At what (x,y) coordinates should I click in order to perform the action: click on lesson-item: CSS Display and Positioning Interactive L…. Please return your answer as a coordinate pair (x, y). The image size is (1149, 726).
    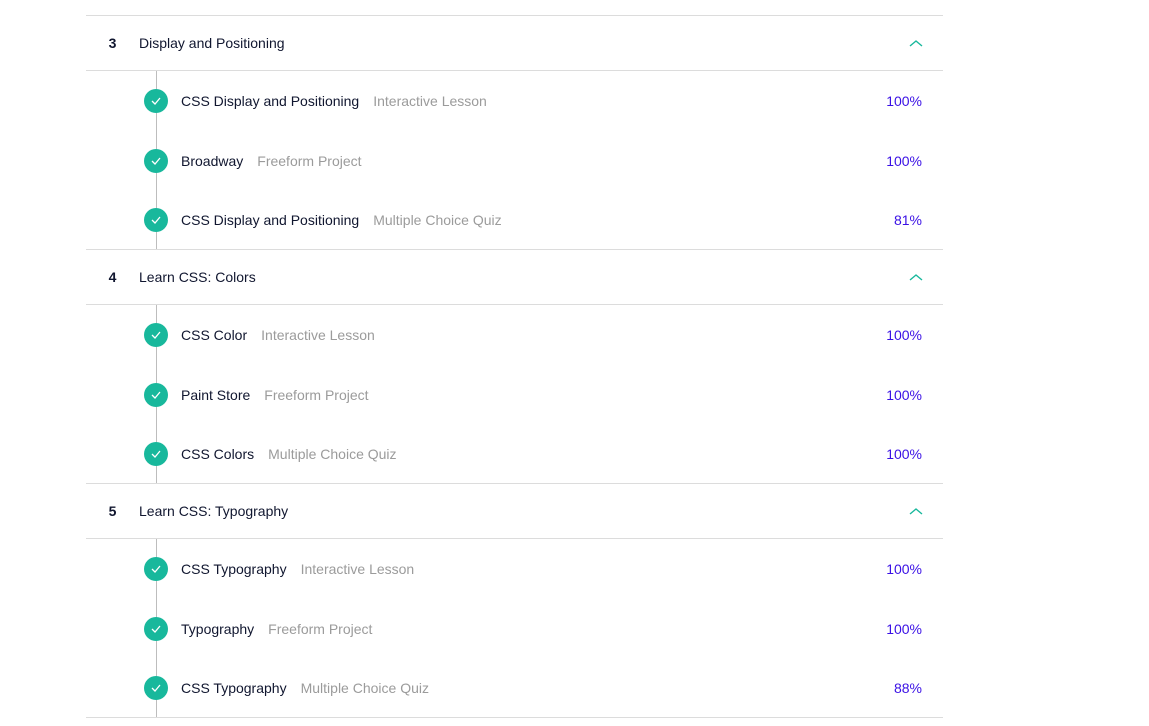
    Looking at the image, I should click on (514, 101).